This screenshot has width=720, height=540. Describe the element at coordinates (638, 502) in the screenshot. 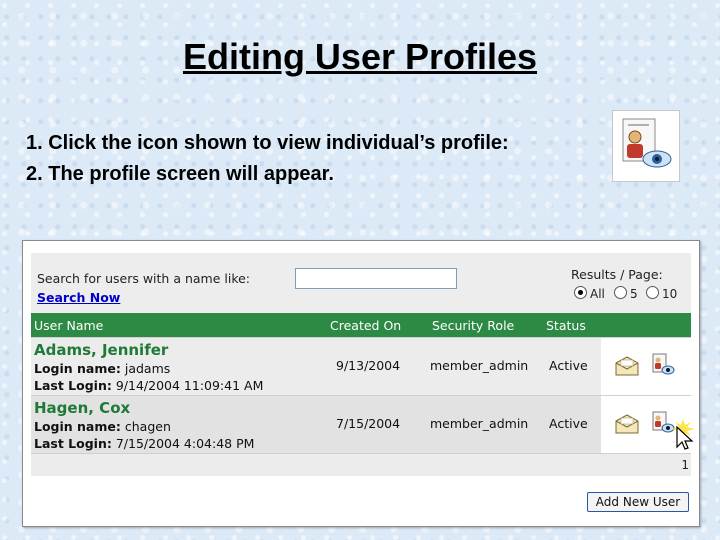

I see `add-new-user-button: Add New User` at that location.